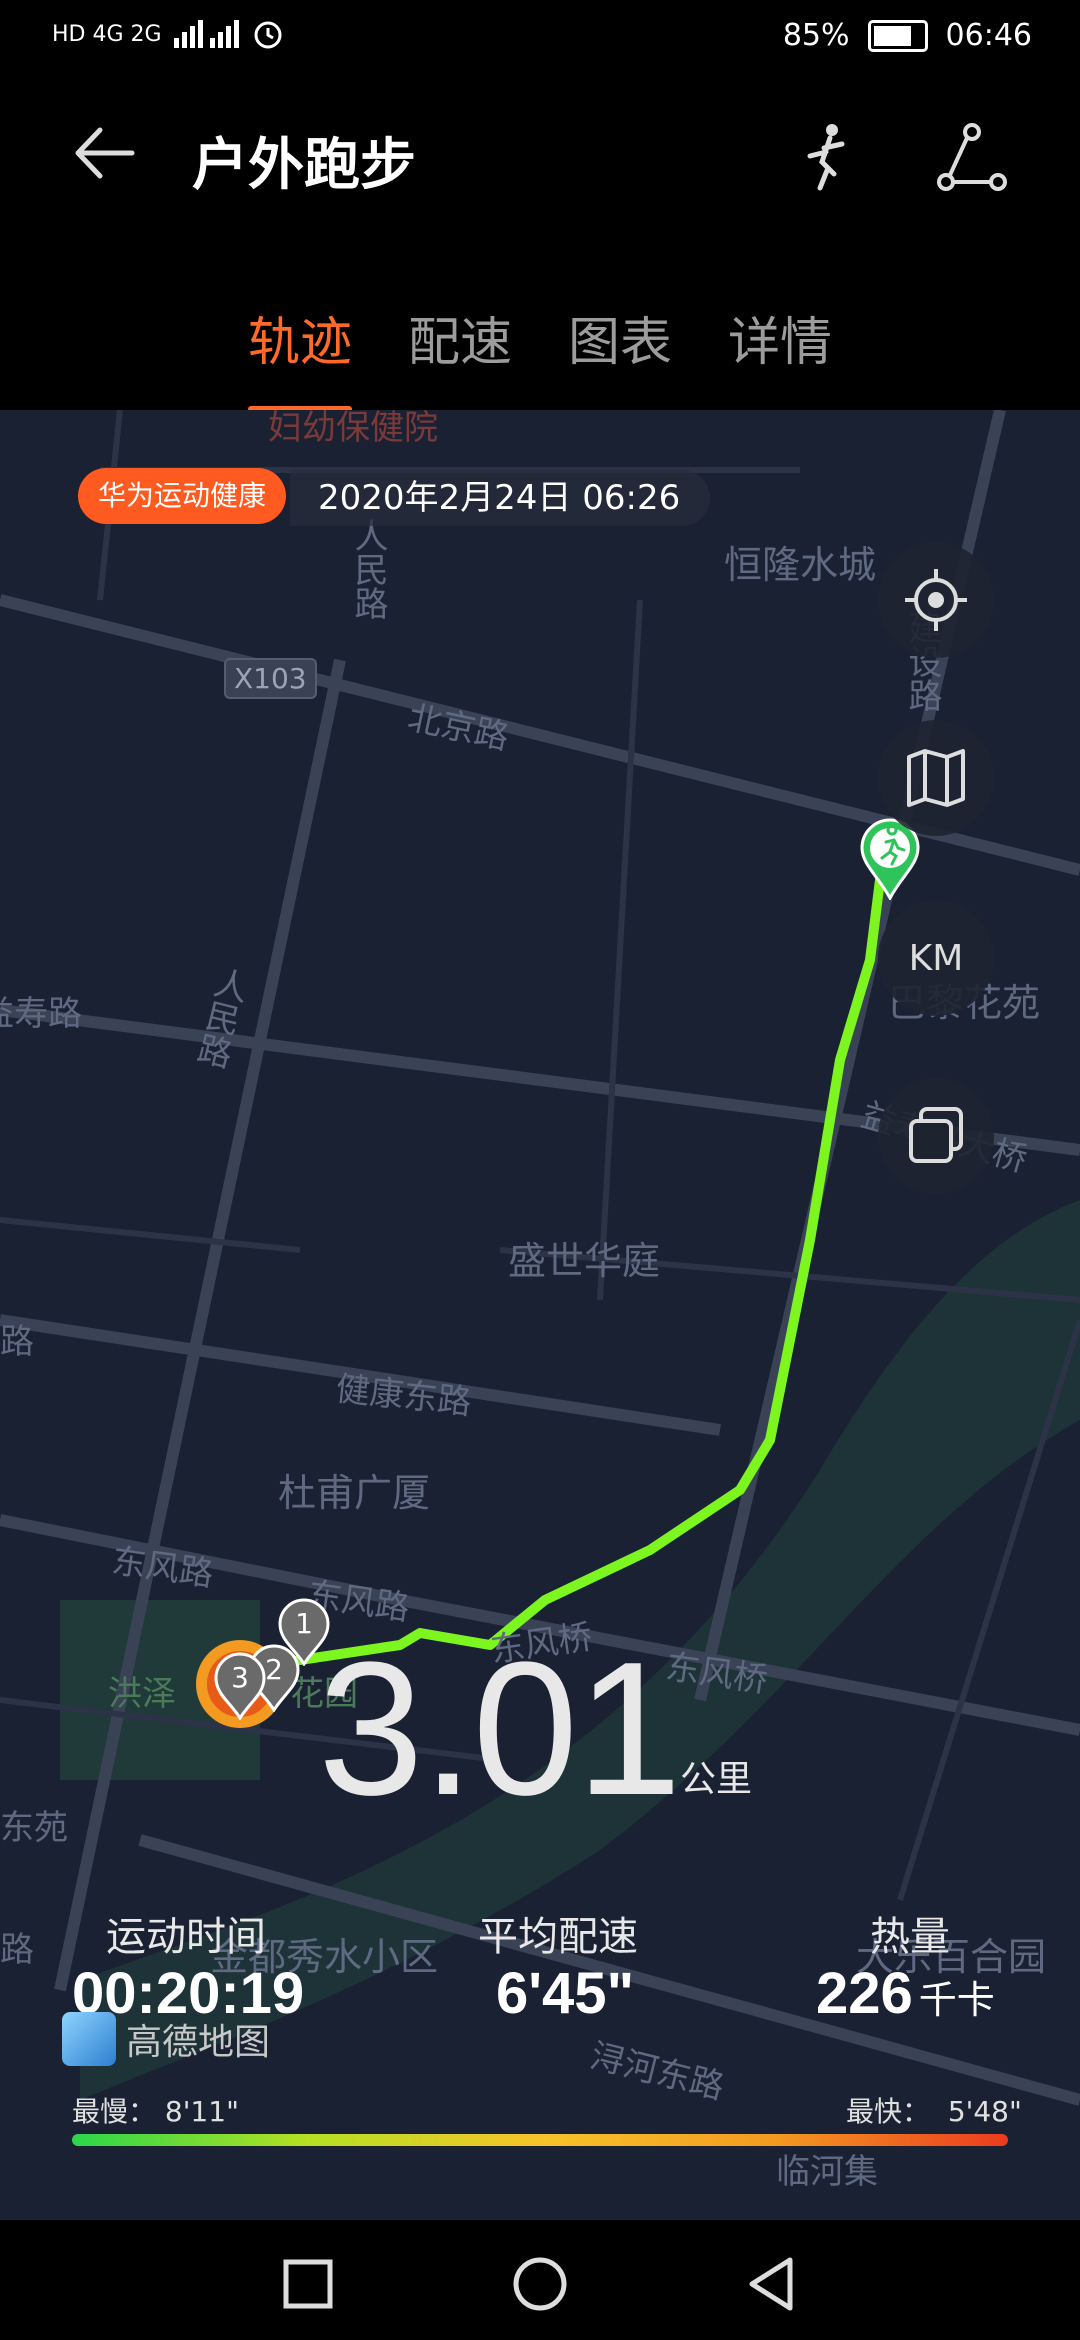 The width and height of the screenshot is (1080, 2340). I want to click on slowest-label: 最慢：, so click(114, 2111).